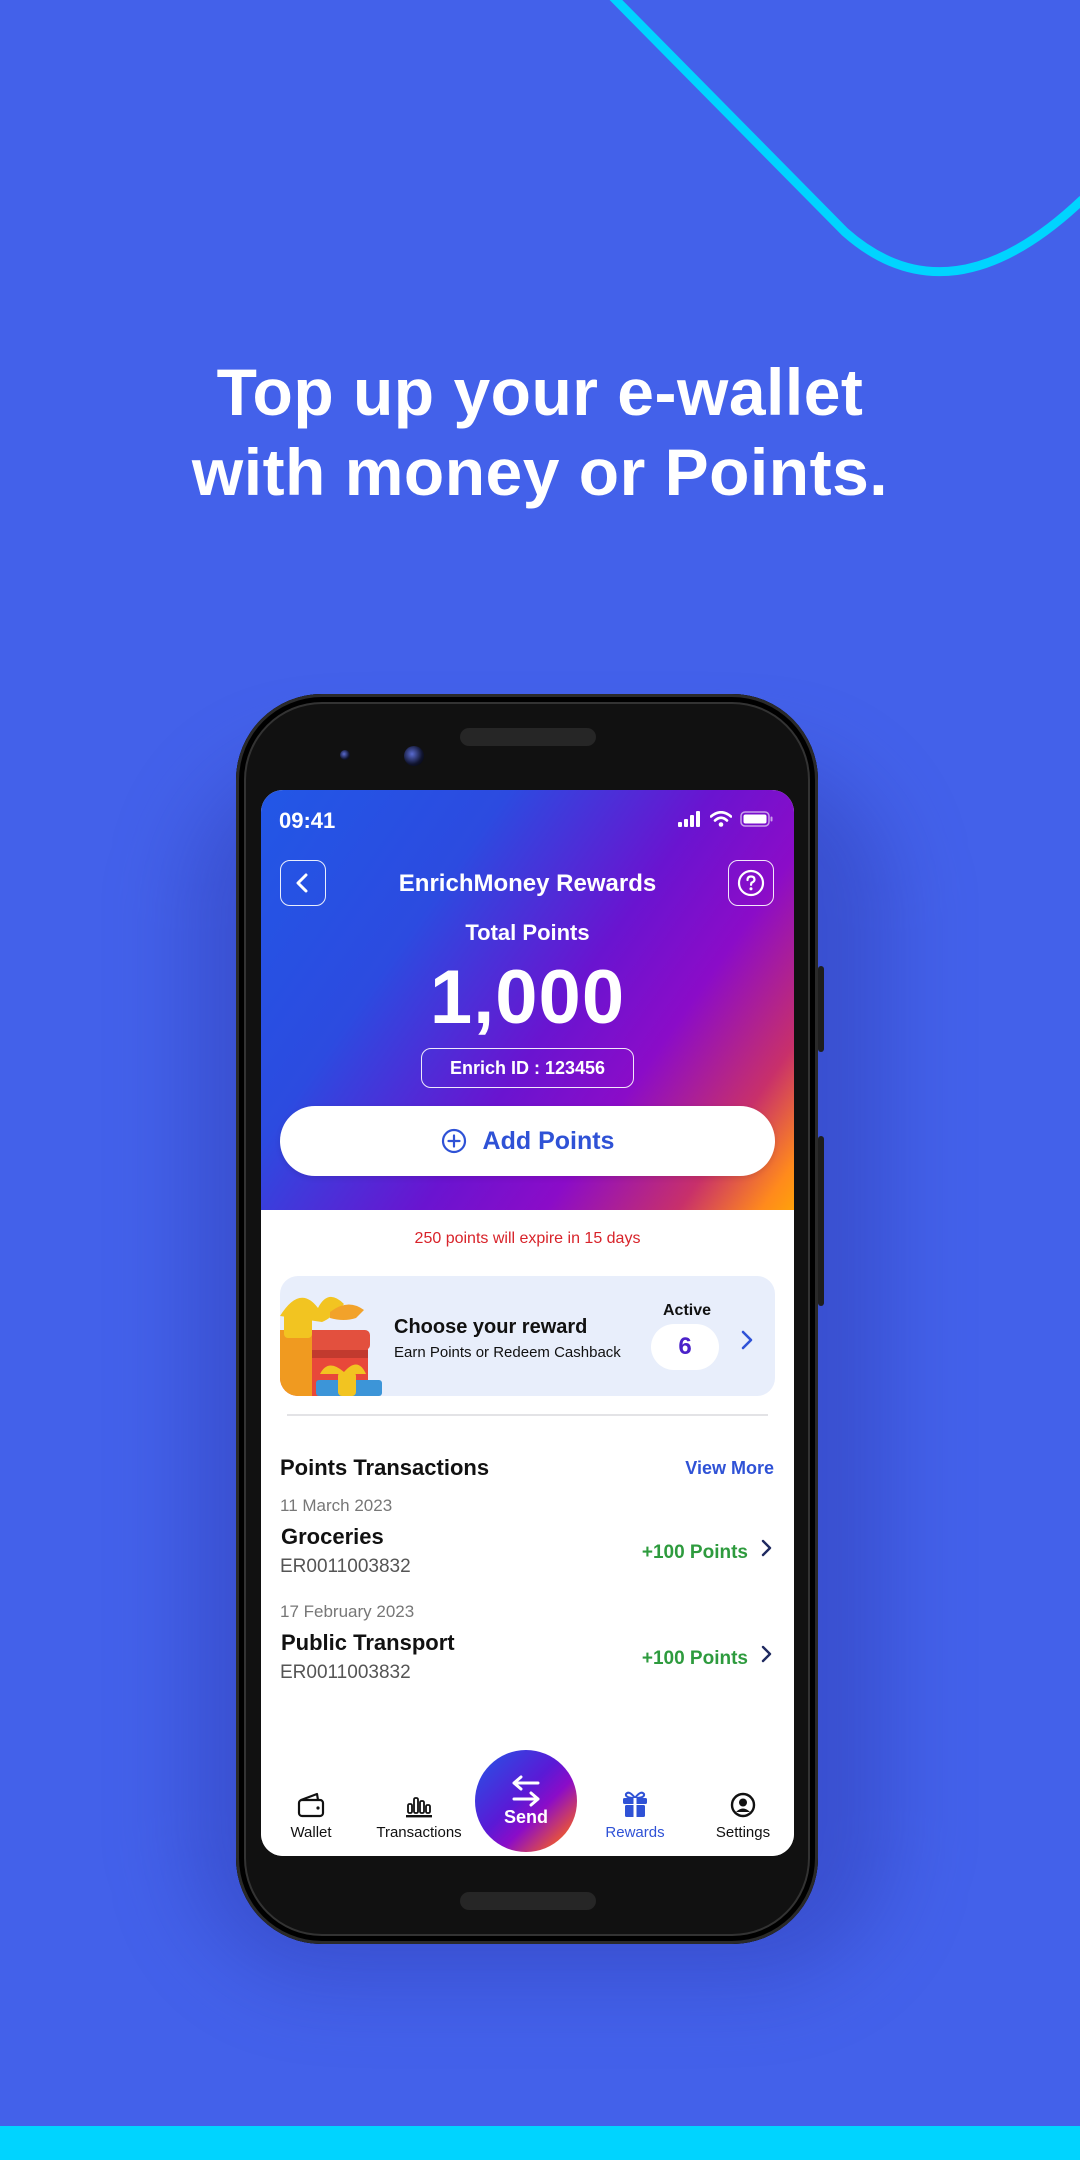 Image resolution: width=1080 pixels, height=2160 pixels. Describe the element at coordinates (540, 2143) in the screenshot. I see `bottom-accent-strip` at that location.